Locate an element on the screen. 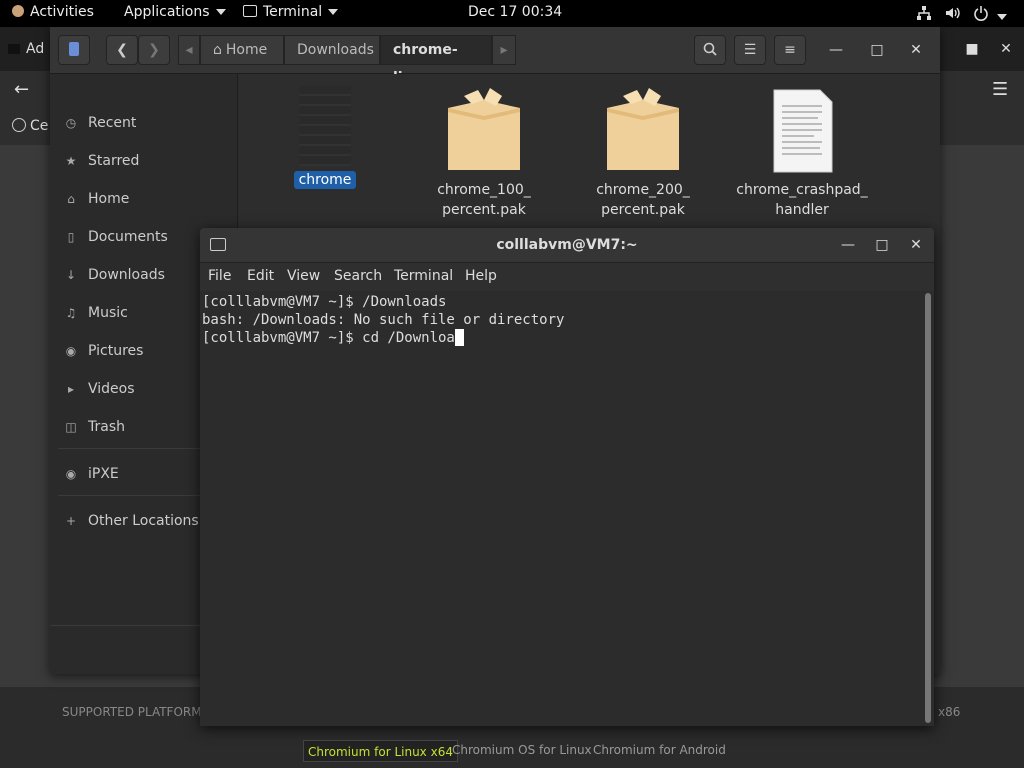 The width and height of the screenshot is (1024, 768). file-item: chrome_200_ percent.pak is located at coordinates (643, 153).